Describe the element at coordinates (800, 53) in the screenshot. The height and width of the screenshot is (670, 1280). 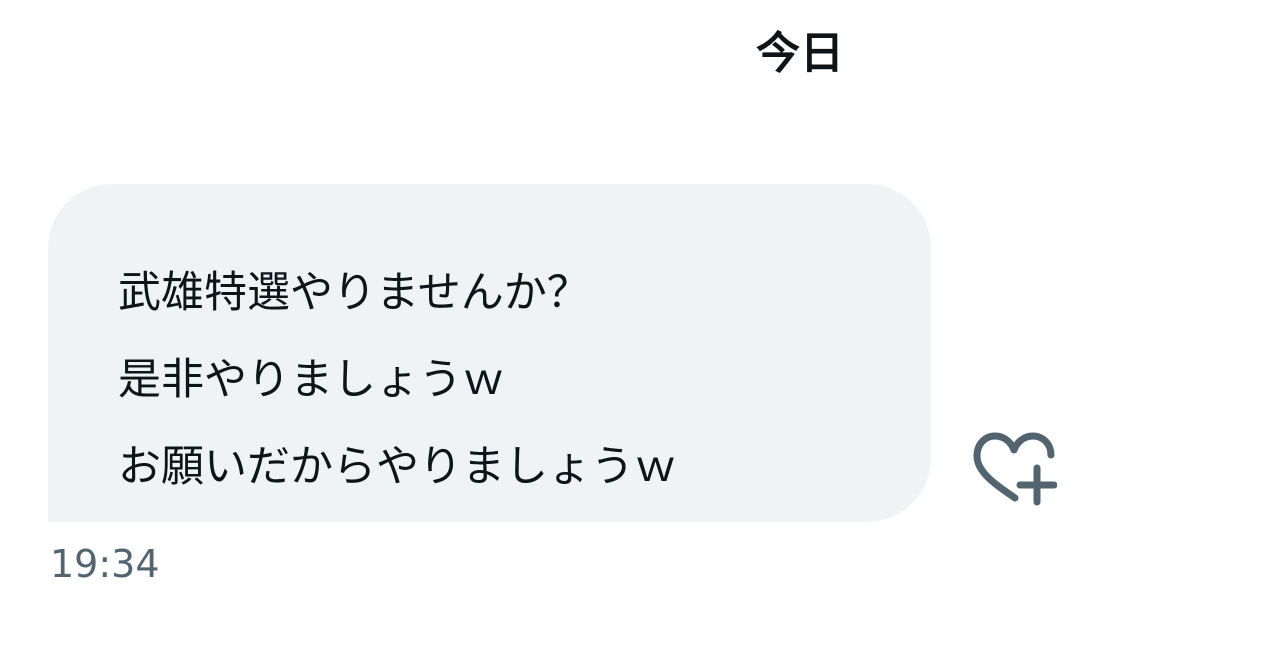
I see `day-divider: 今日` at that location.